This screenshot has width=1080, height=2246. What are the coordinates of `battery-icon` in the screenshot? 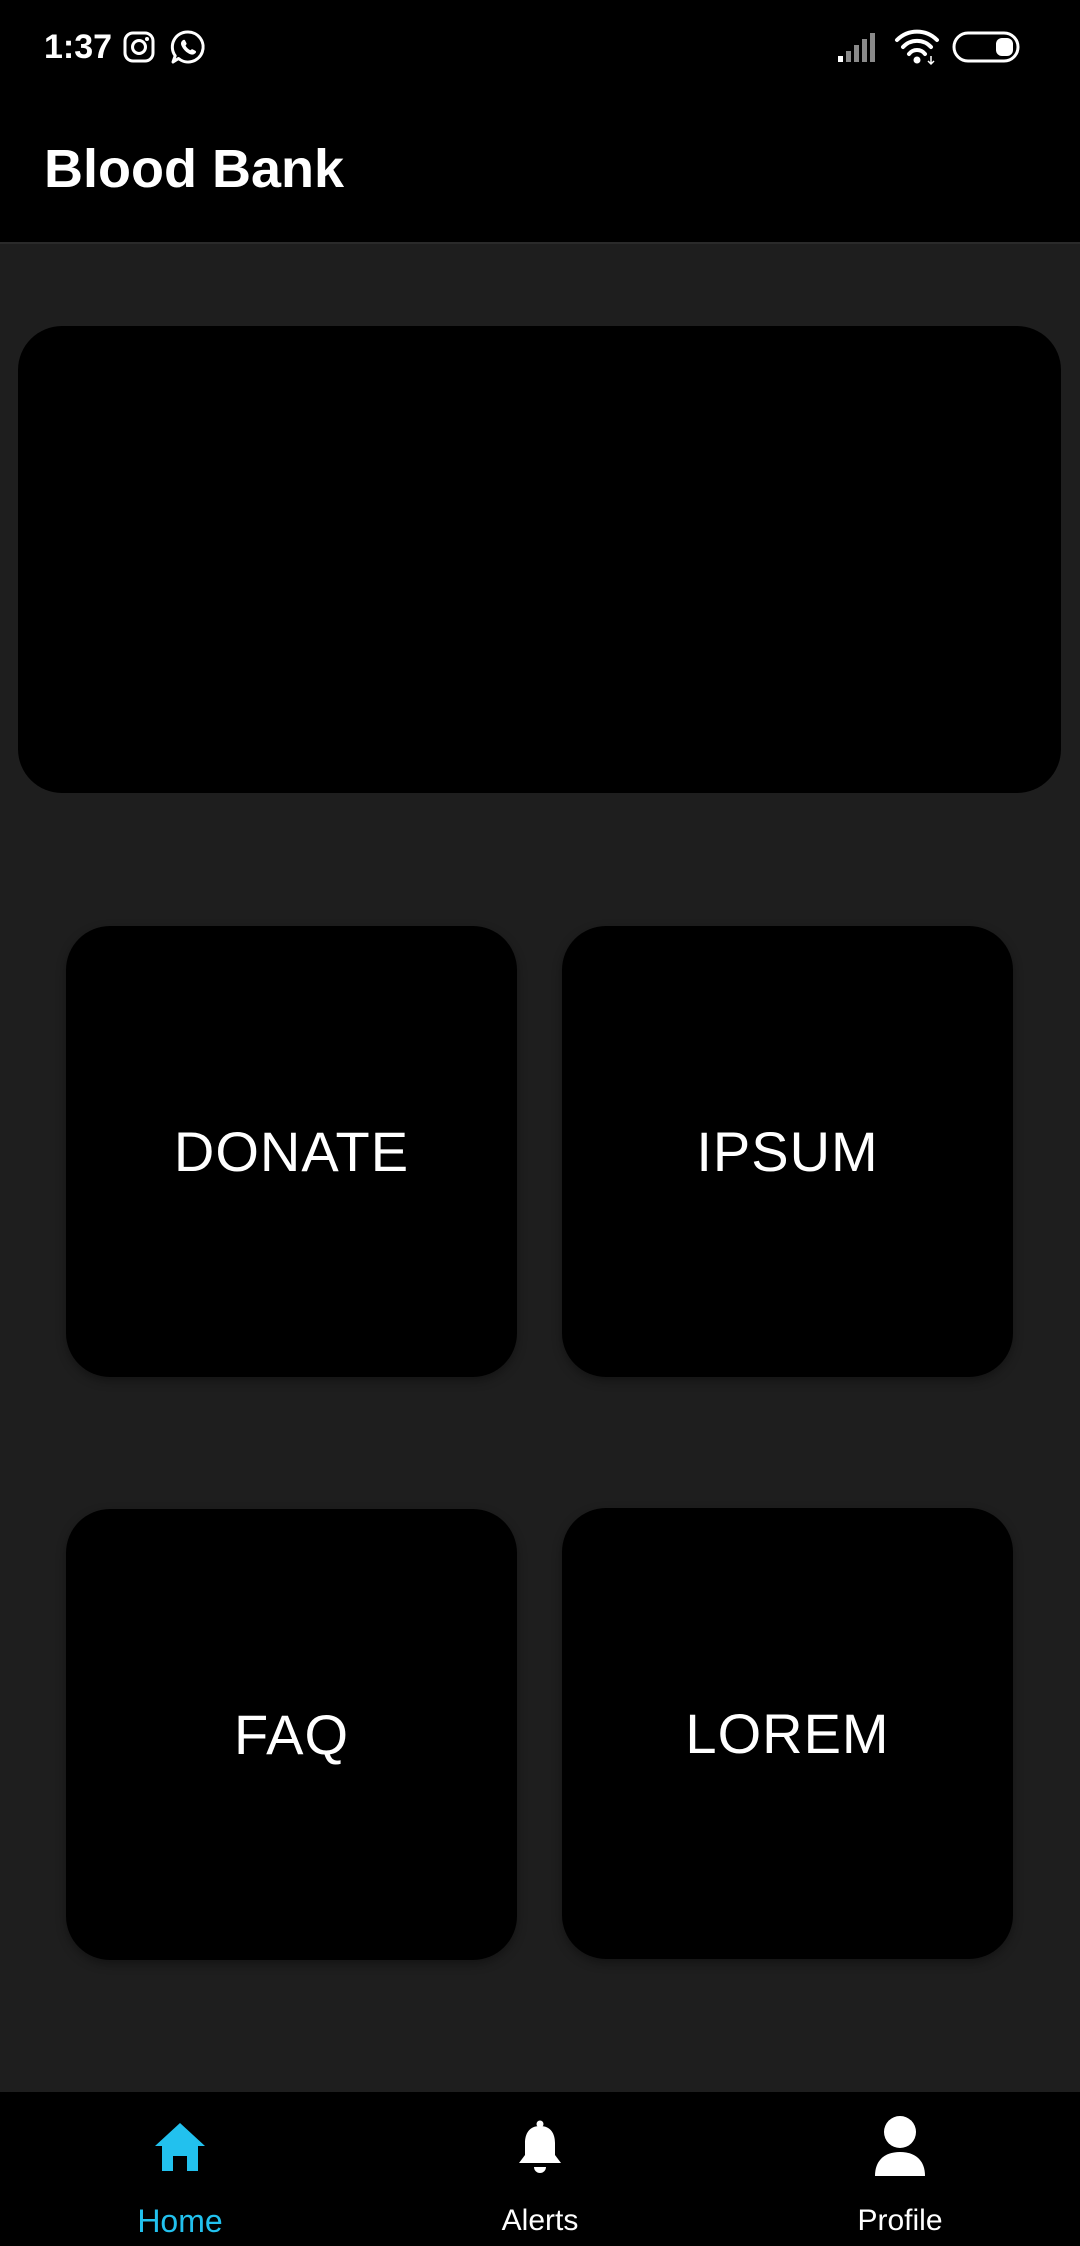 It's located at (986, 47).